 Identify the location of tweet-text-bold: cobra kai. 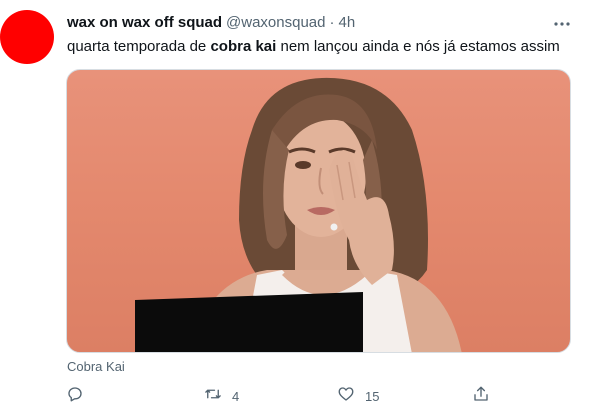
(243, 46).